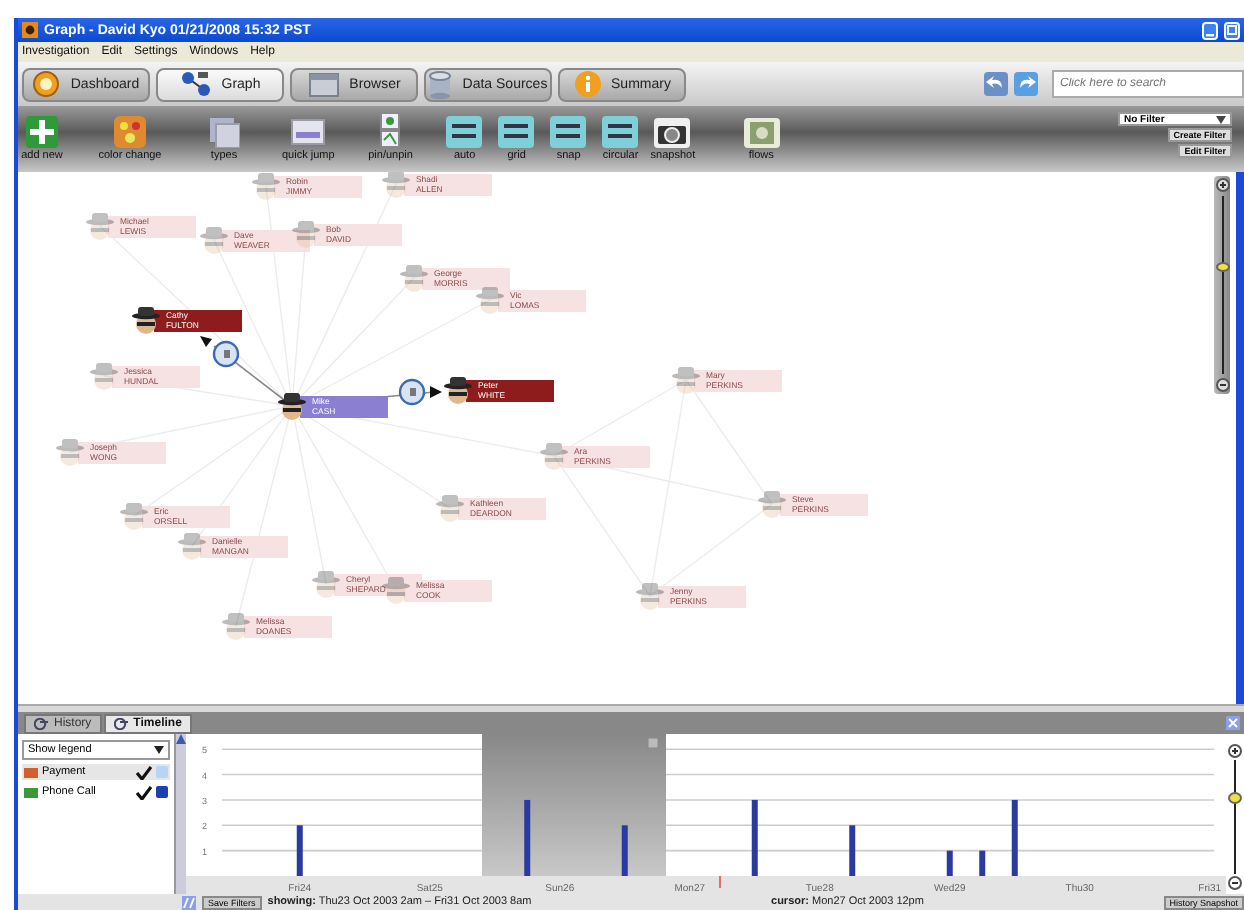 The height and width of the screenshot is (910, 1244). I want to click on filter-icon, so click(189, 902).